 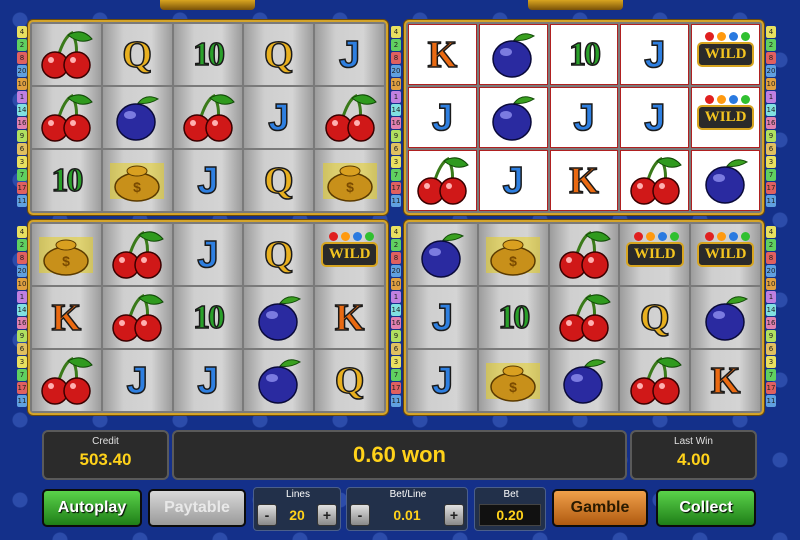 I want to click on line-rail-mid-bottom: 4 2 8 20 10 1 14 16 9 6 3 7 17 11, so click(x=396, y=316).